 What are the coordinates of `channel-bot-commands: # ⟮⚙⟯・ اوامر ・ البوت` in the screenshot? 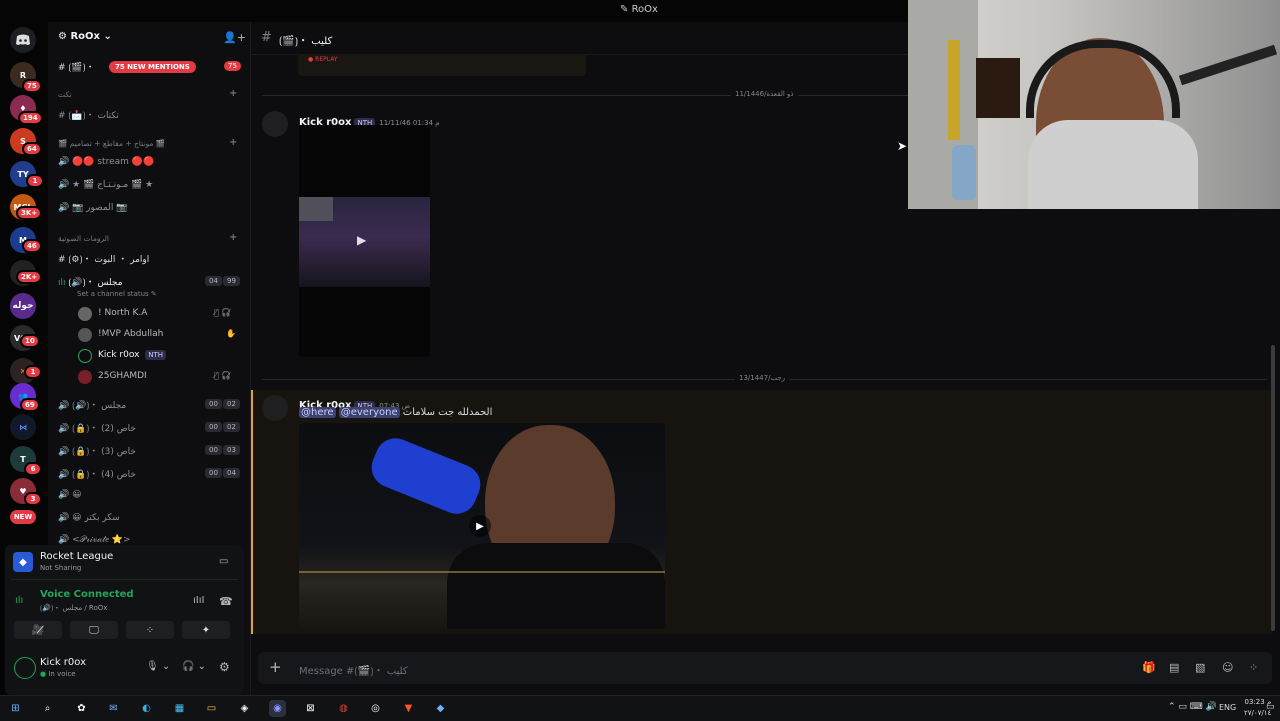 It's located at (103, 258).